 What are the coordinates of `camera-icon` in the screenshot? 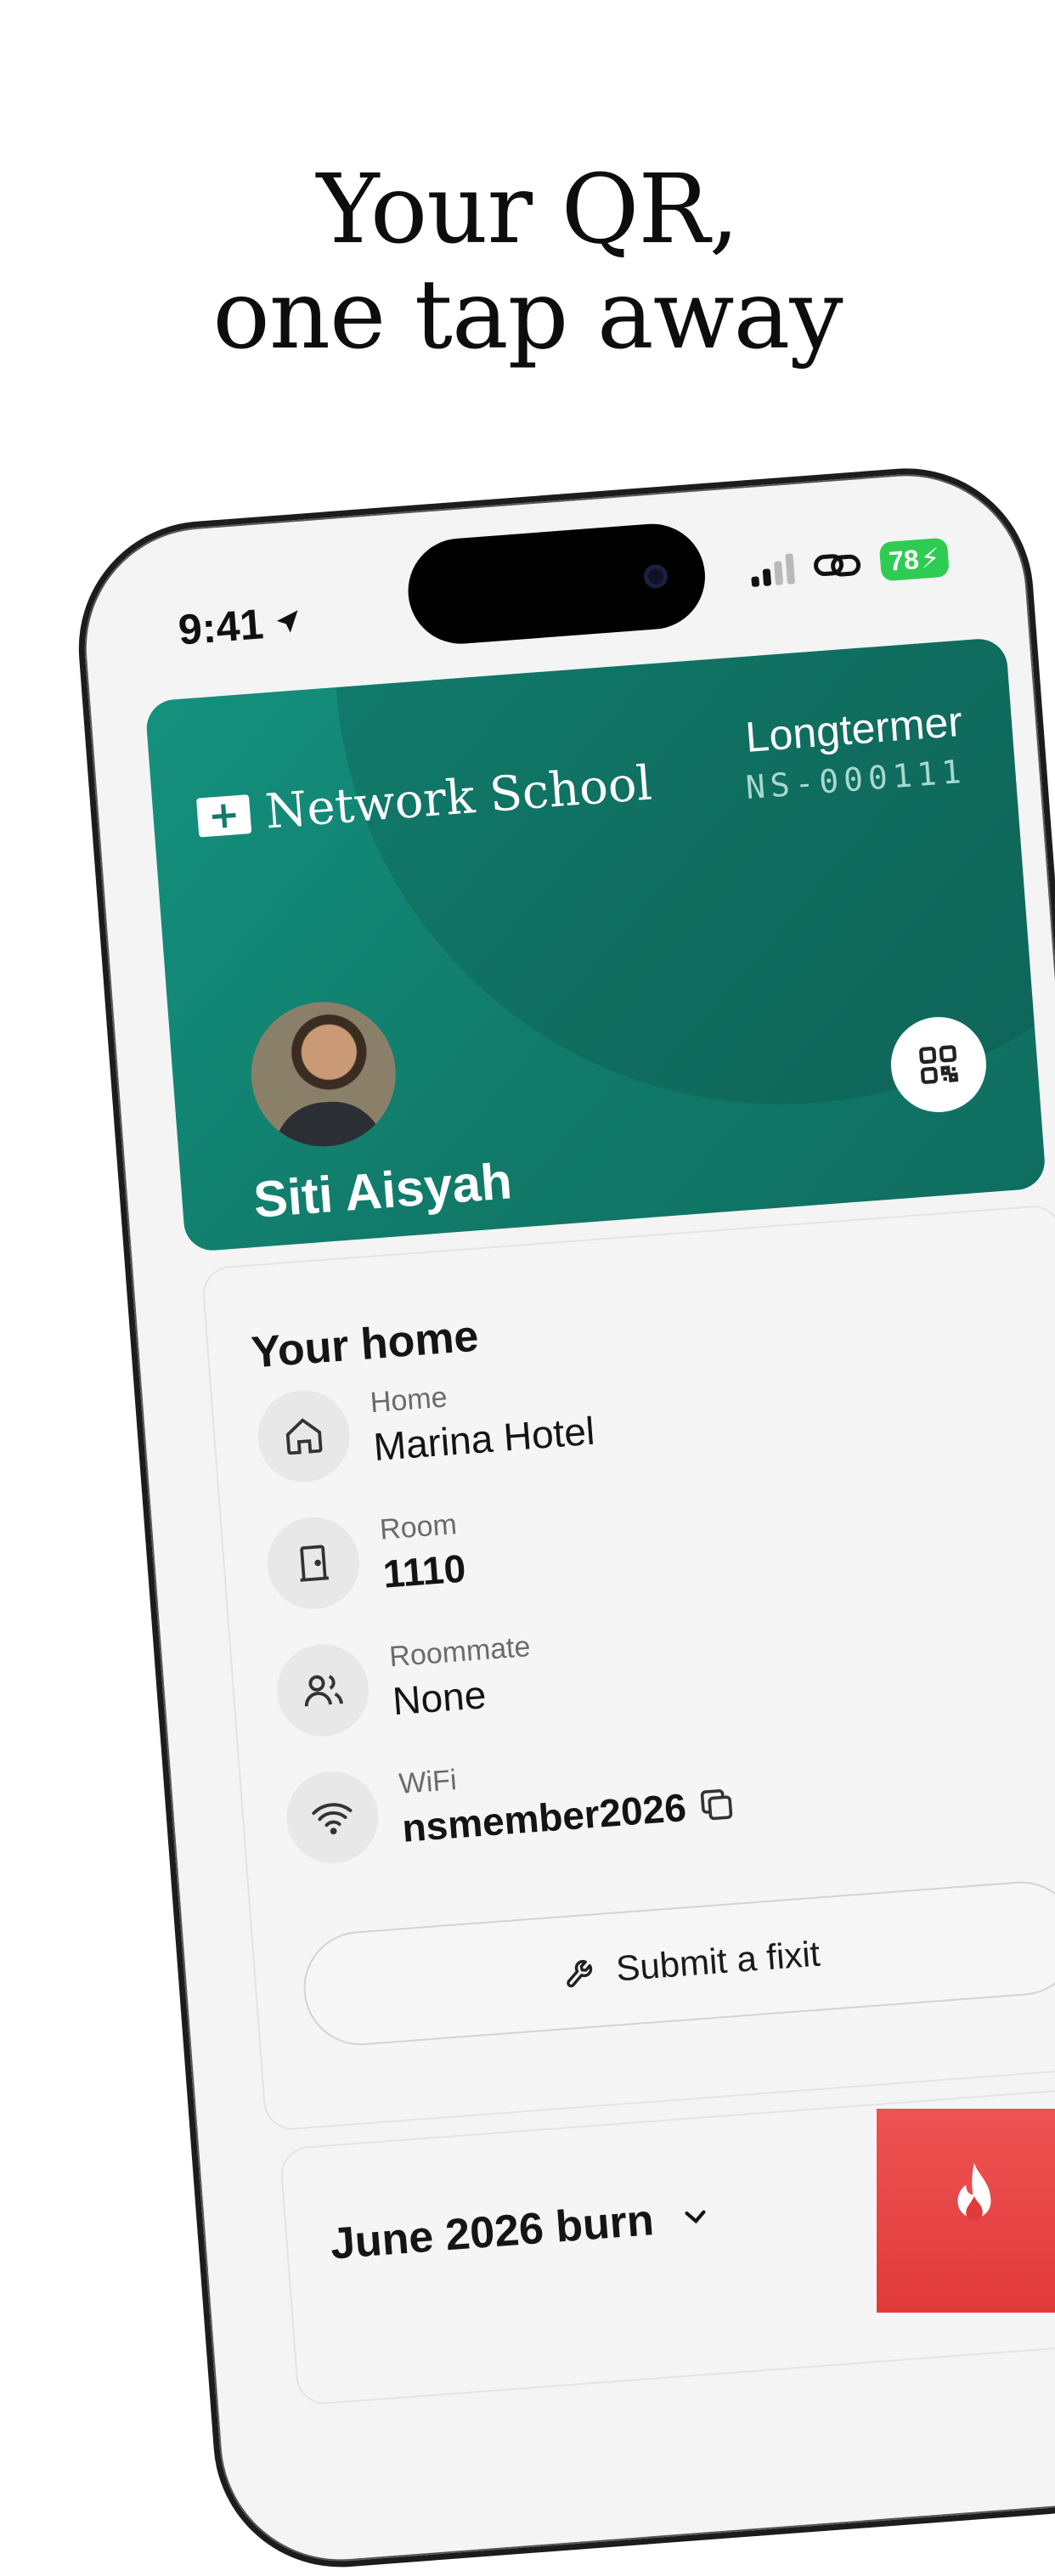 It's located at (655, 576).